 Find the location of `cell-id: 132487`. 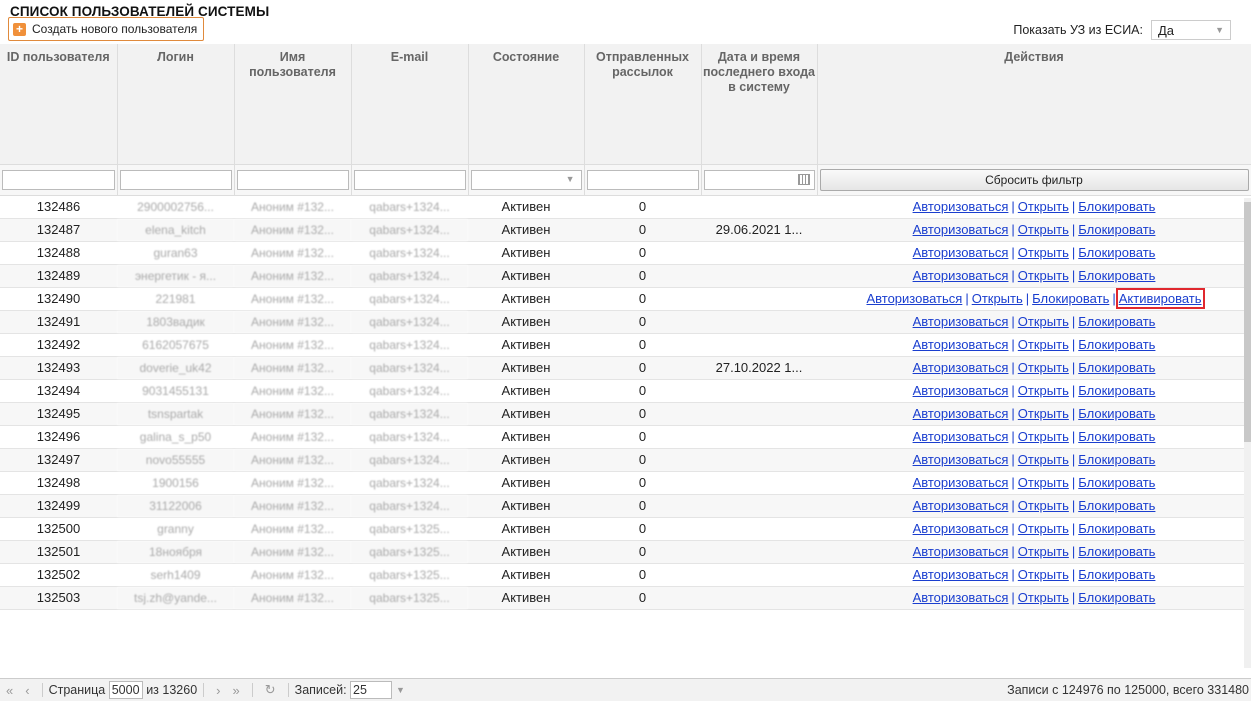

cell-id: 132487 is located at coordinates (58, 230).